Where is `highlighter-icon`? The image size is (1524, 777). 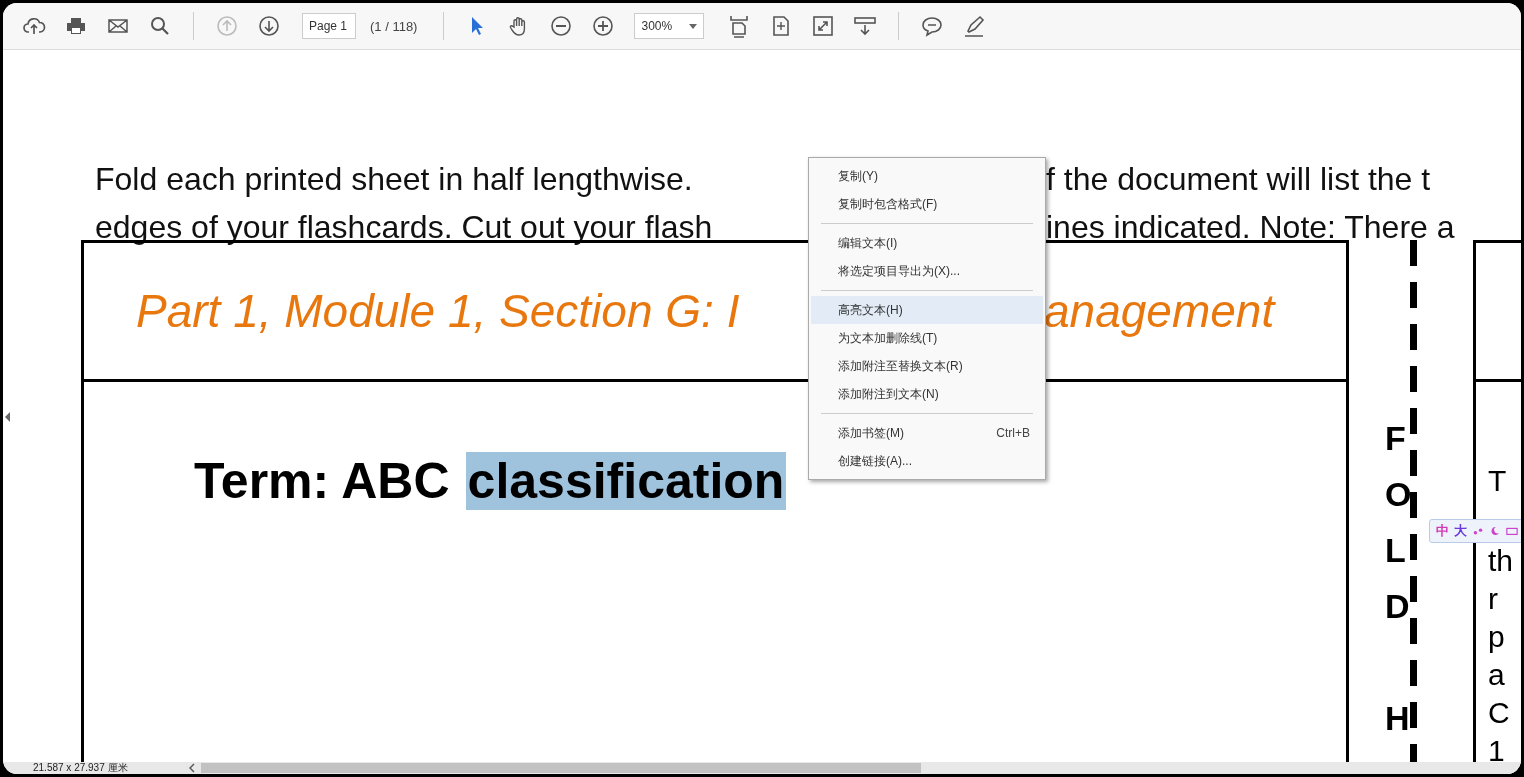
highlighter-icon is located at coordinates (974, 26).